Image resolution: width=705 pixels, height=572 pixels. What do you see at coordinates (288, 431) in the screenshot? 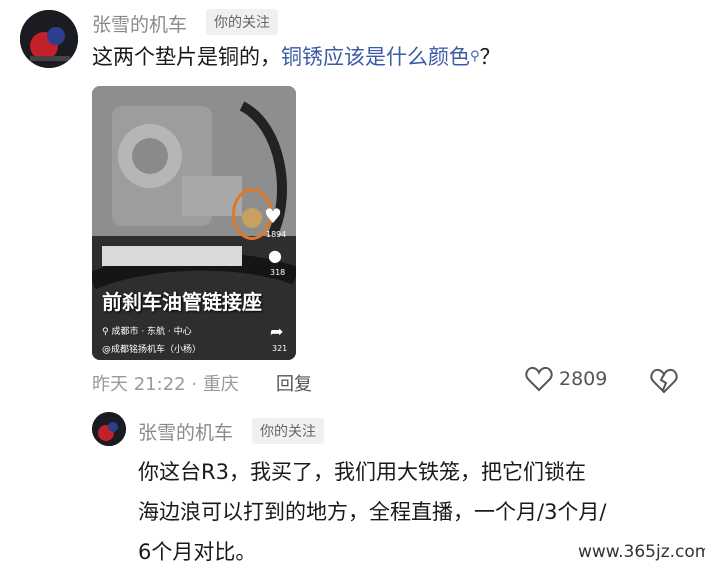
I see `reply-follow-tag: 你的关注` at bounding box center [288, 431].